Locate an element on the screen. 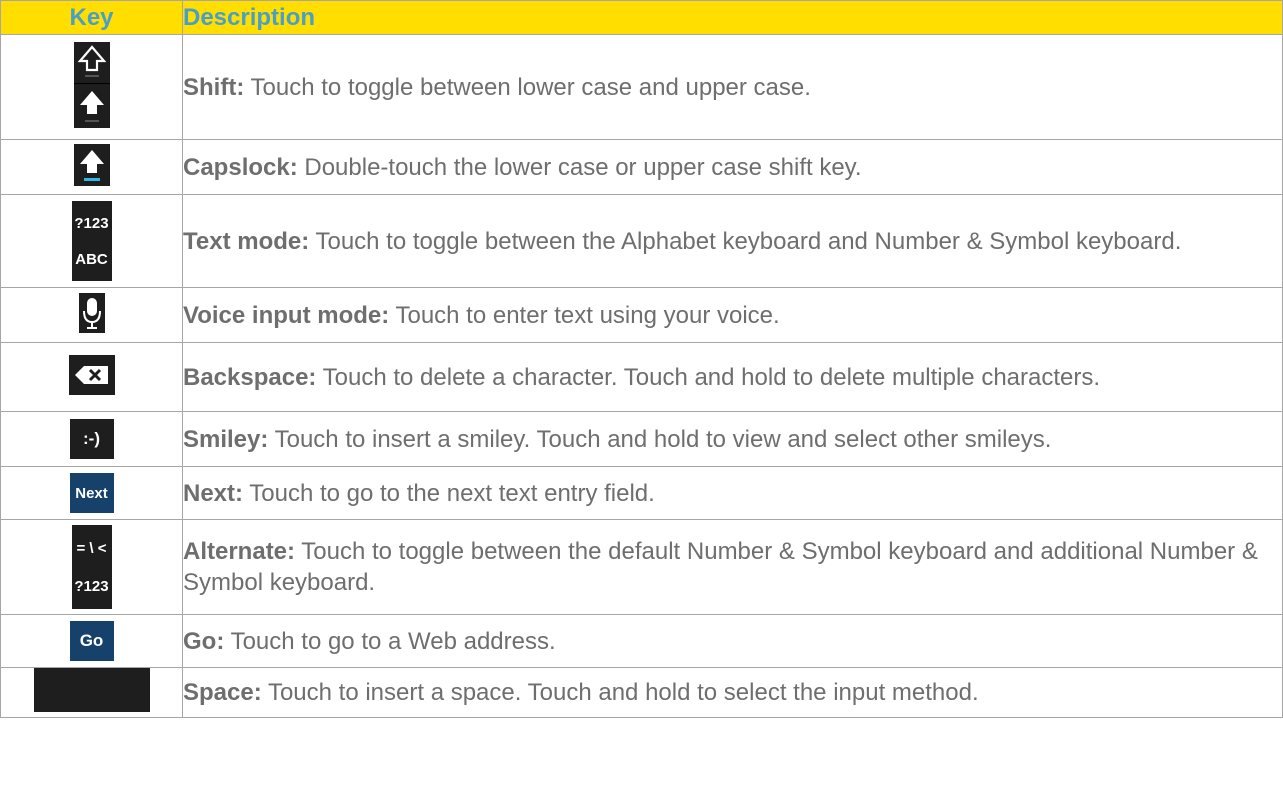 This screenshot has height=811, width=1283. key-label: = \ < is located at coordinates (91, 548).